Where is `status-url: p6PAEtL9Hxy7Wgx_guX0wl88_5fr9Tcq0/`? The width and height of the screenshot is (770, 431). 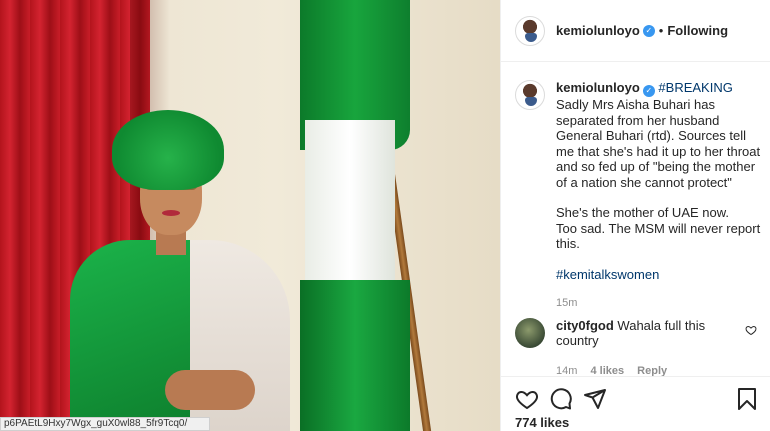
status-url: p6PAEtL9Hxy7Wgx_guX0wl88_5fr9Tcq0/ is located at coordinates (105, 424).